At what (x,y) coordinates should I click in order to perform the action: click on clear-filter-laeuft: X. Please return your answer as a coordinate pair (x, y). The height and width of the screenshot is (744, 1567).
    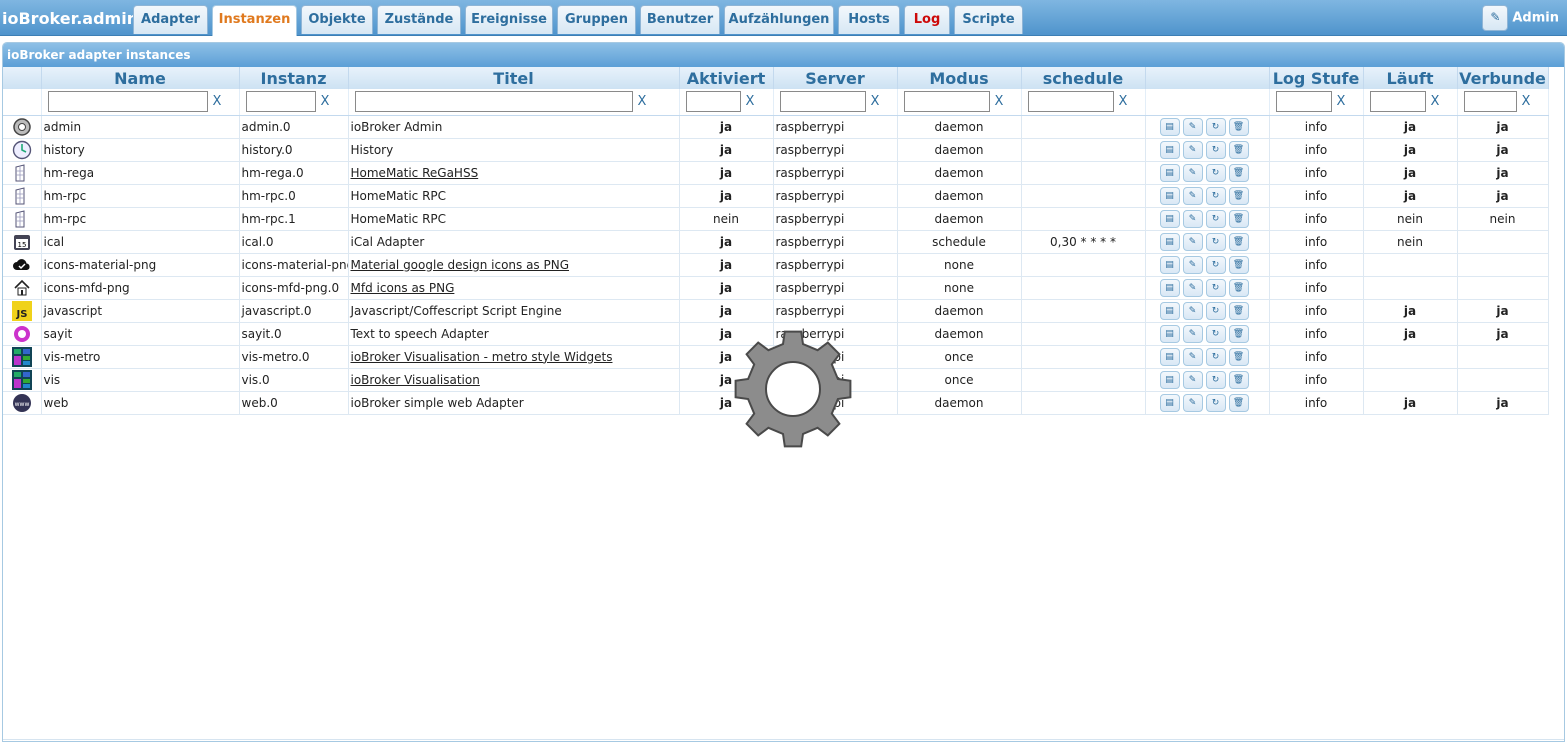
    Looking at the image, I should click on (1435, 101).